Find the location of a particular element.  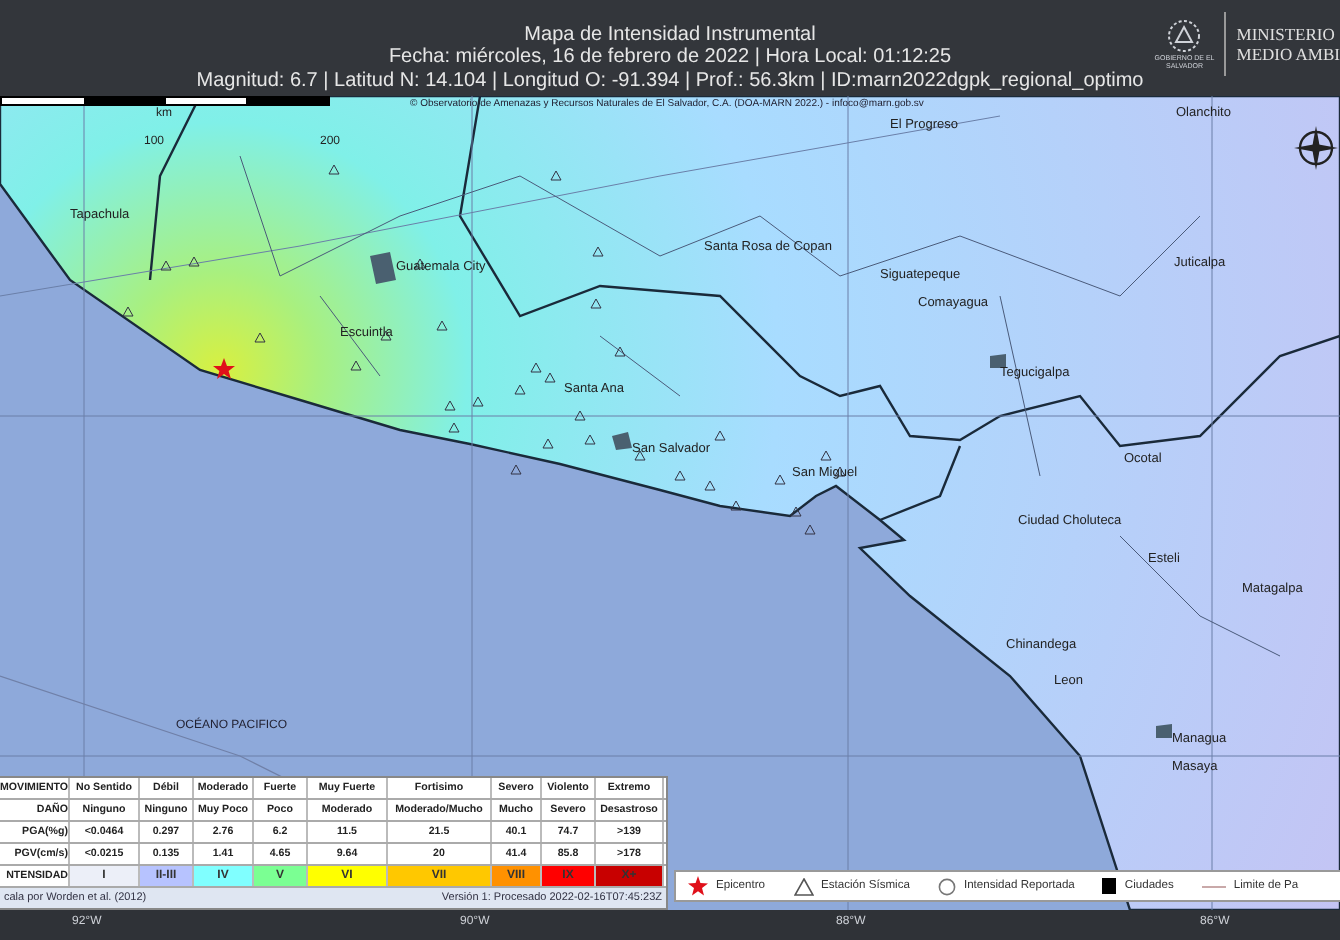

ministry-name: MINISTERIO is located at coordinates (1286, 34).